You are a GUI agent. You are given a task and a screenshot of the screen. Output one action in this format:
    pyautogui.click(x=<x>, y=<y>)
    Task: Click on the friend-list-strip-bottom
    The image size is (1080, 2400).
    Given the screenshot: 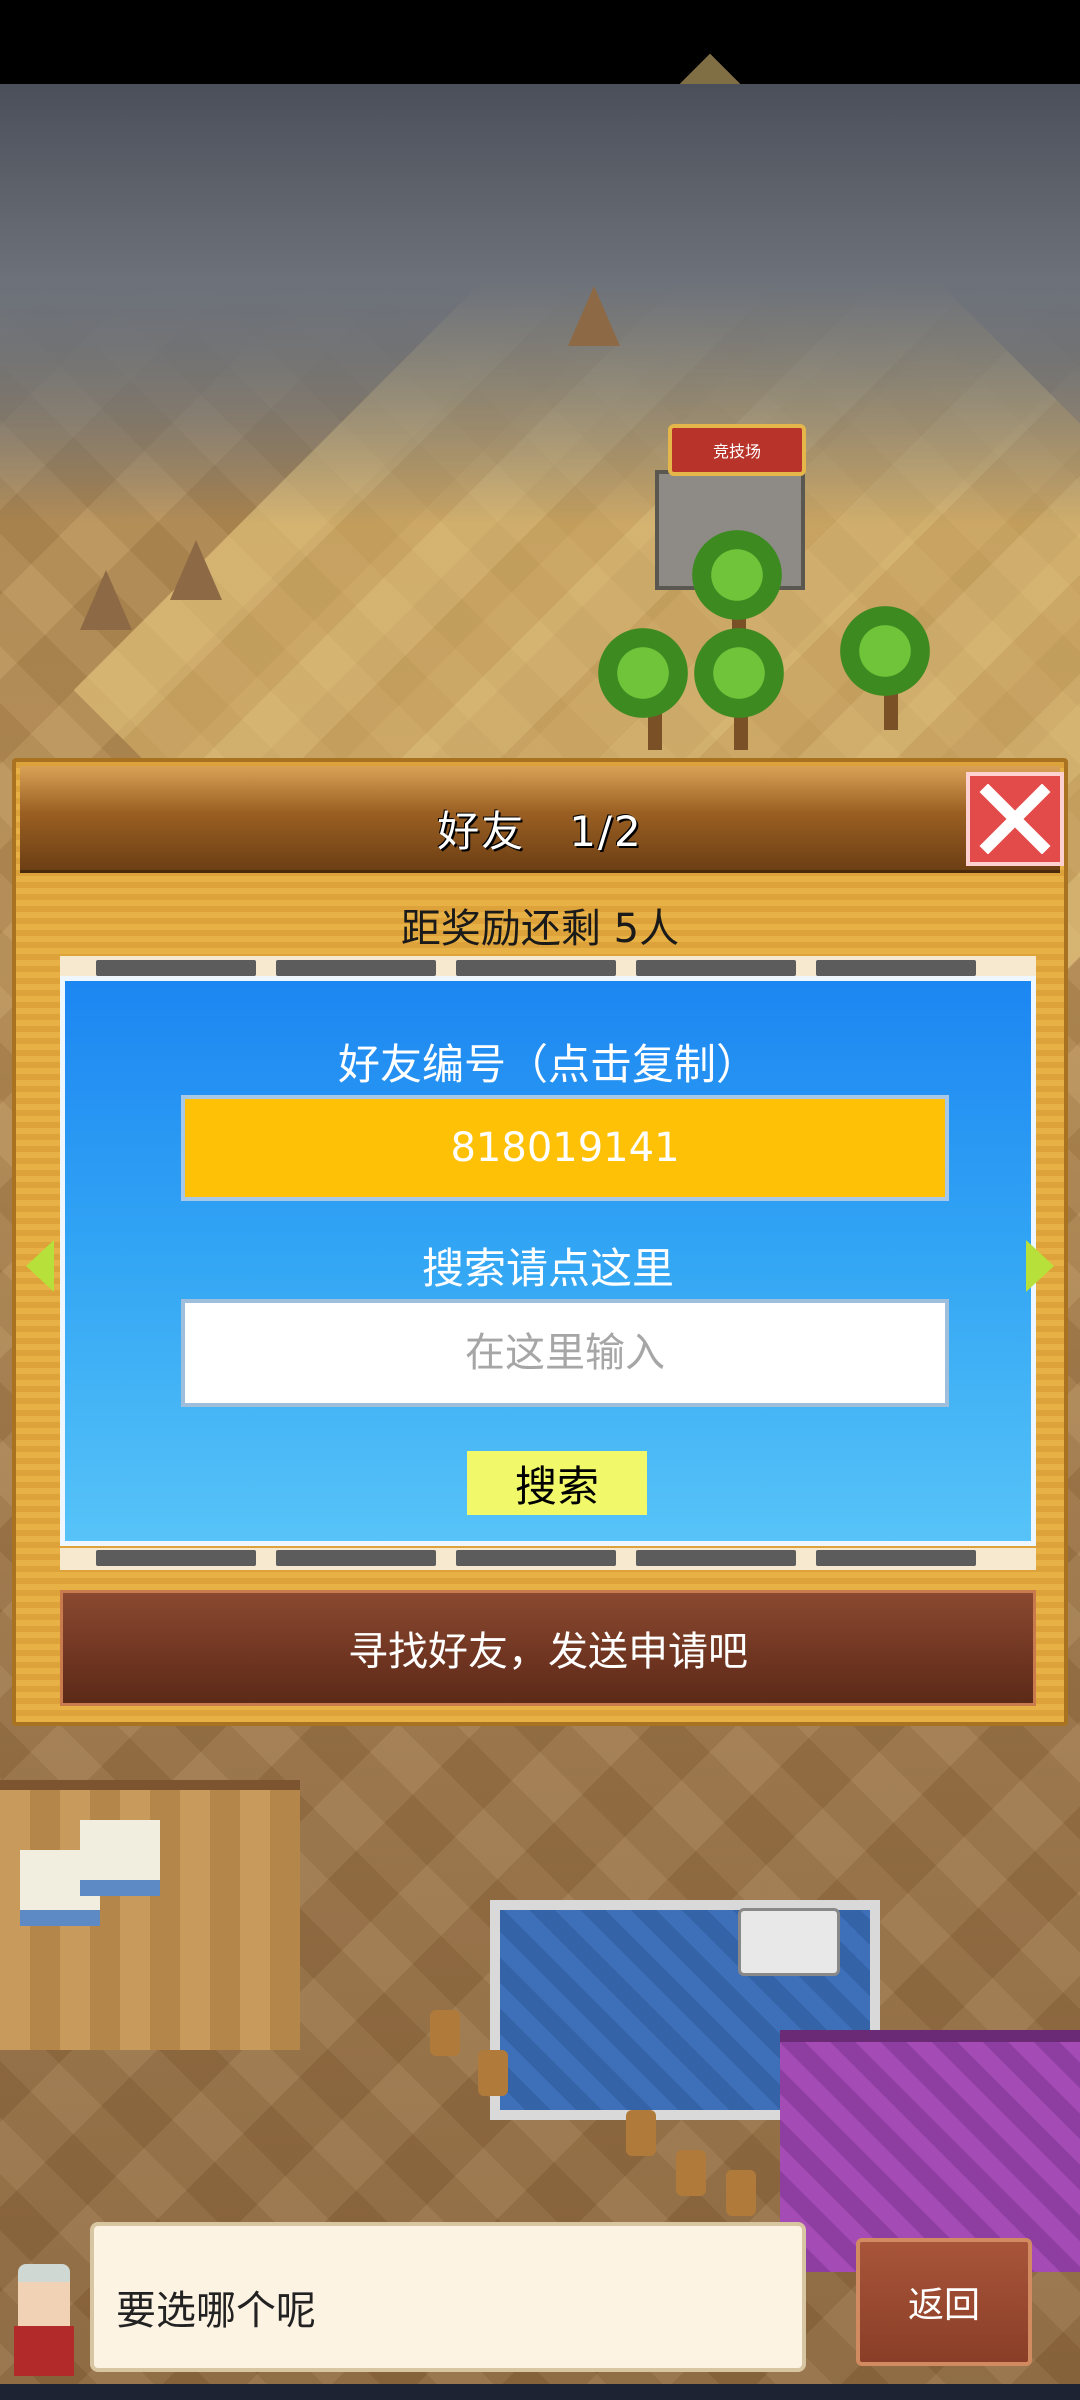 What is the action you would take?
    pyautogui.click(x=548, y=1559)
    